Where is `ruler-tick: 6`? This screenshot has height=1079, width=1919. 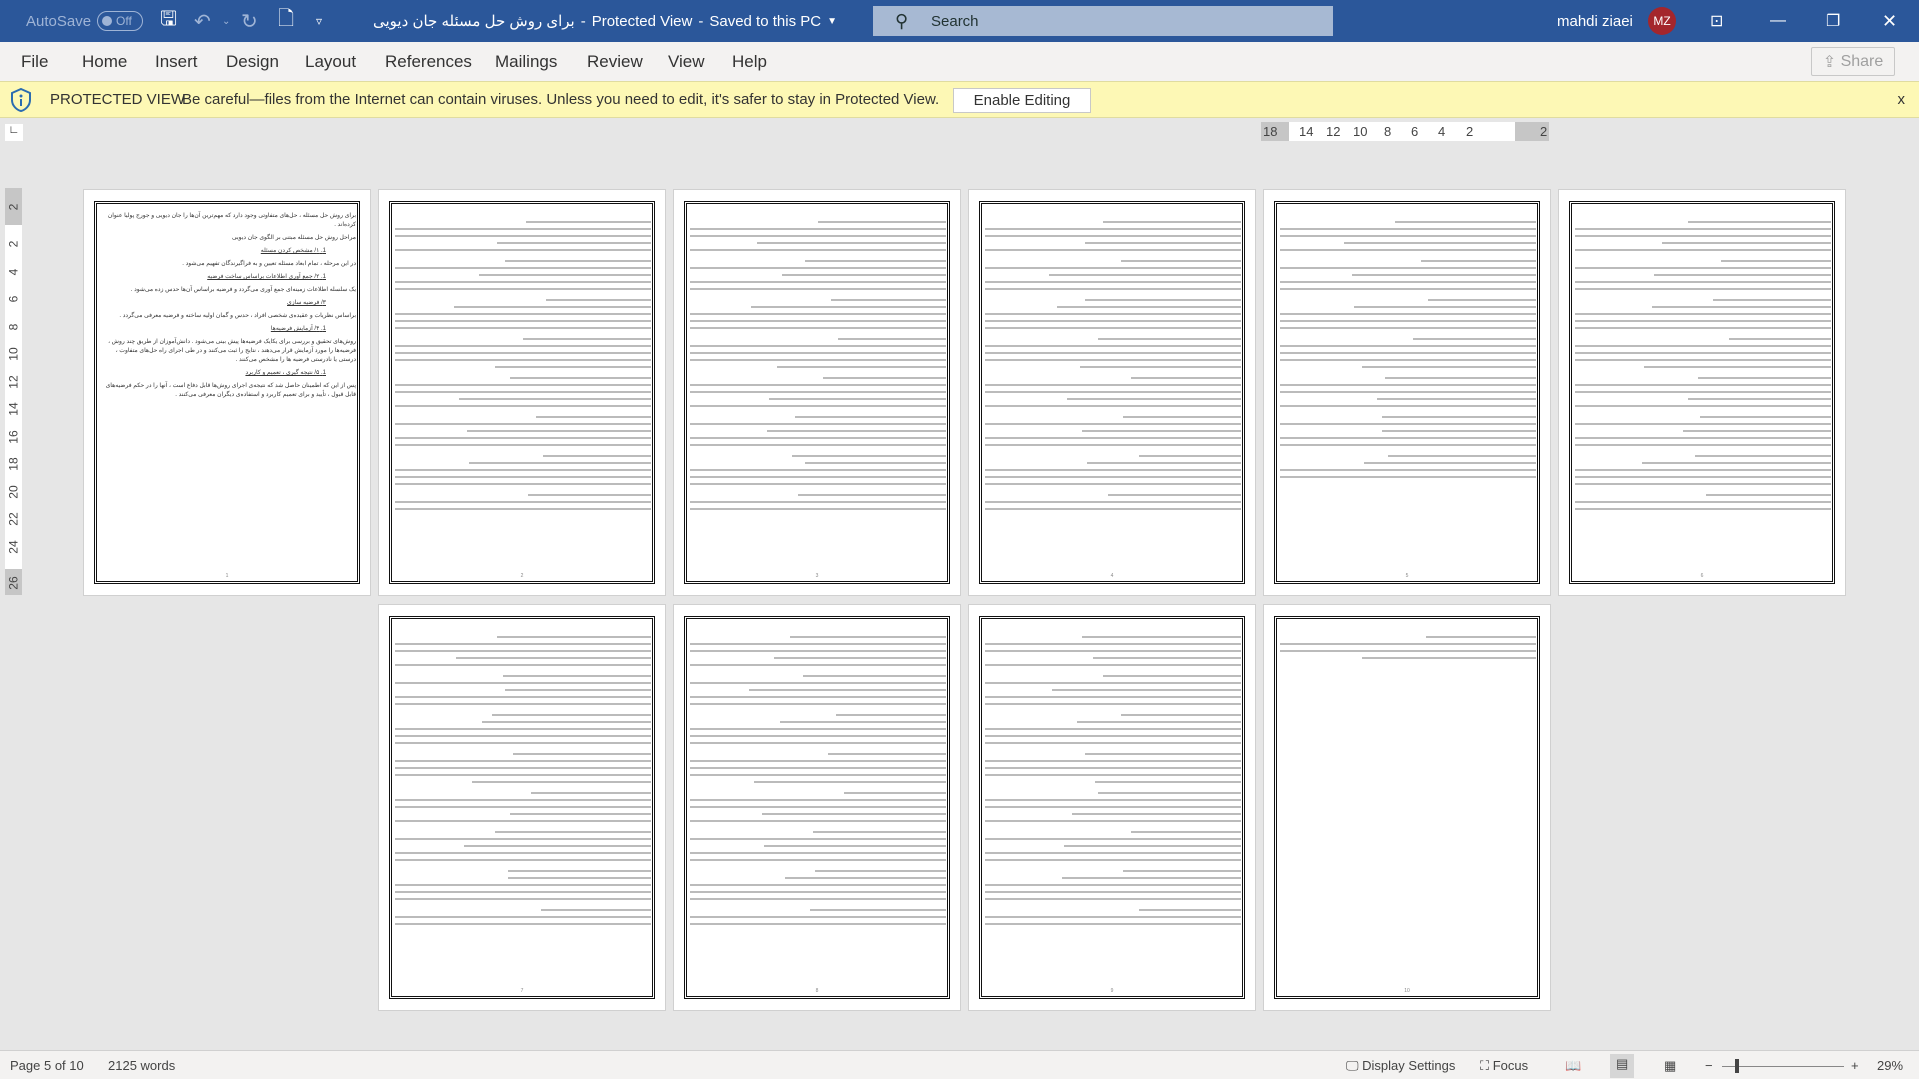 ruler-tick: 6 is located at coordinates (1415, 131).